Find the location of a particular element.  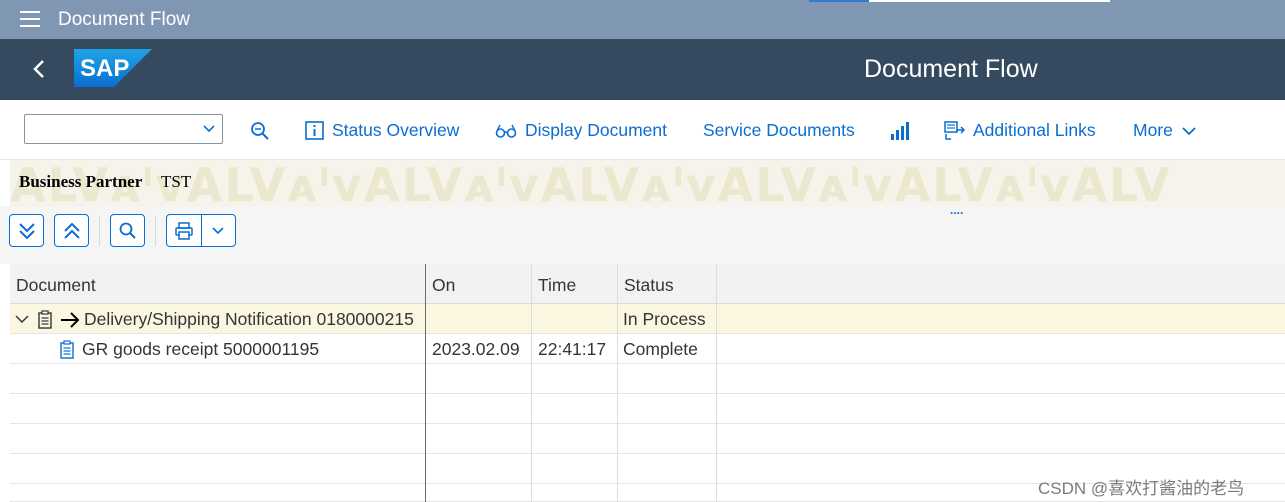

more-button: More is located at coordinates (1169, 130).